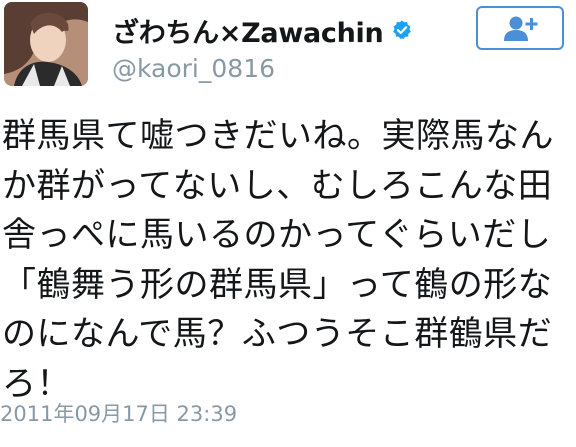  Describe the element at coordinates (277, 334) in the screenshot. I see `tweet-text-line: のになんで馬？ふつうそこ群鶴県だ` at that location.